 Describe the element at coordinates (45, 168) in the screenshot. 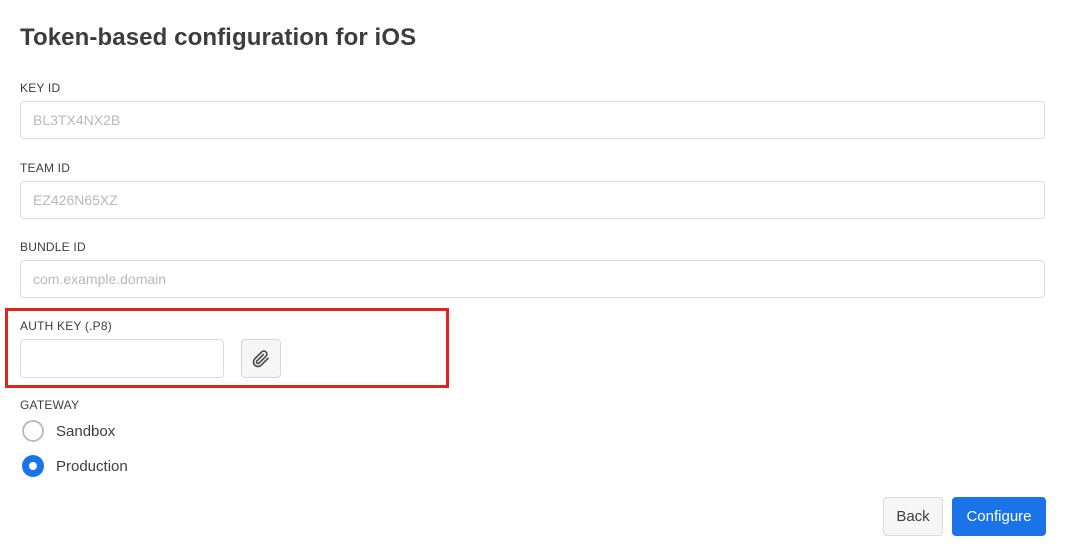

I see `team-id-label: TEAM ID` at that location.